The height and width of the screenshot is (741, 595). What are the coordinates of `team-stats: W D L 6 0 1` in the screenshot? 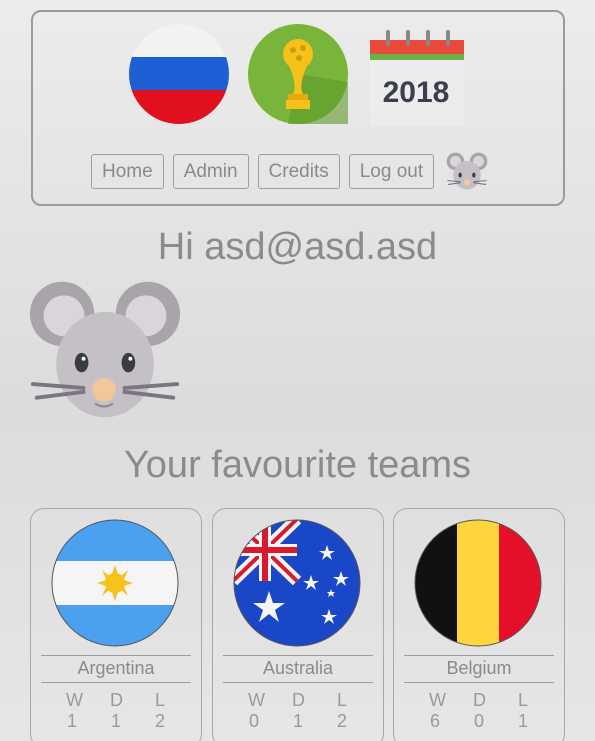 It's located at (479, 711).